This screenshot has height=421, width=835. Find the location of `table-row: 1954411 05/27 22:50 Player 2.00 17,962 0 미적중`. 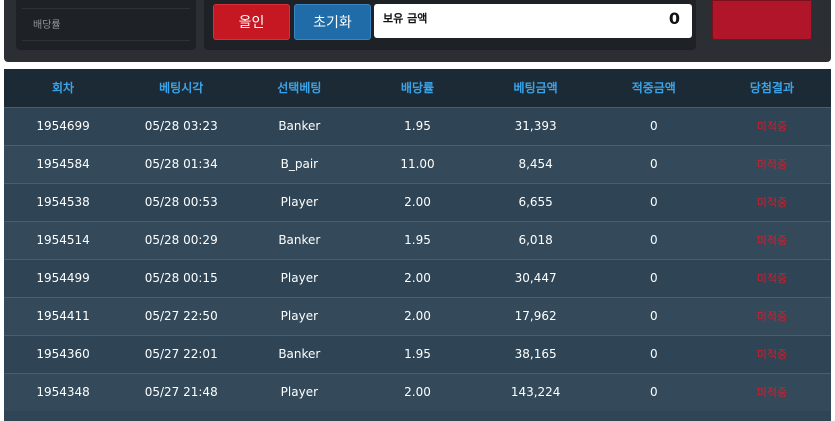

table-row: 1954411 05/27 22:50 Player 2.00 17,962 0 미적중 is located at coordinates (417, 316).